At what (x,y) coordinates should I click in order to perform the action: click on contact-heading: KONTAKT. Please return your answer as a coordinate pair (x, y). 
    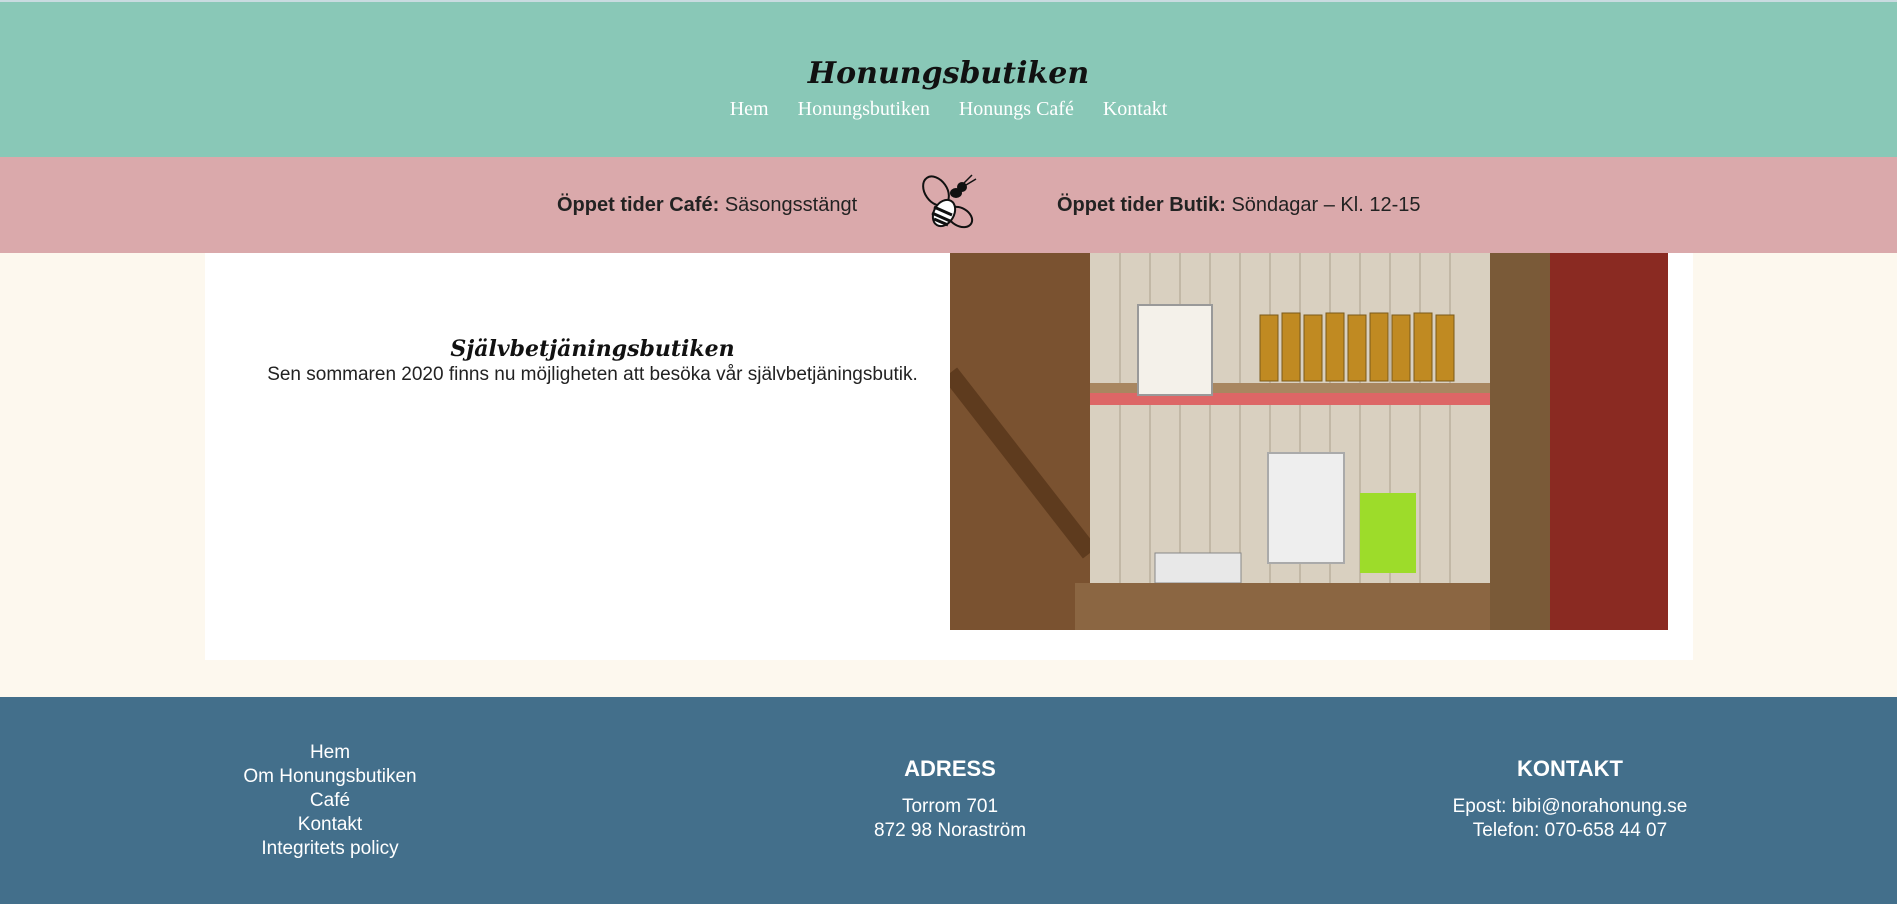
    Looking at the image, I should click on (1570, 768).